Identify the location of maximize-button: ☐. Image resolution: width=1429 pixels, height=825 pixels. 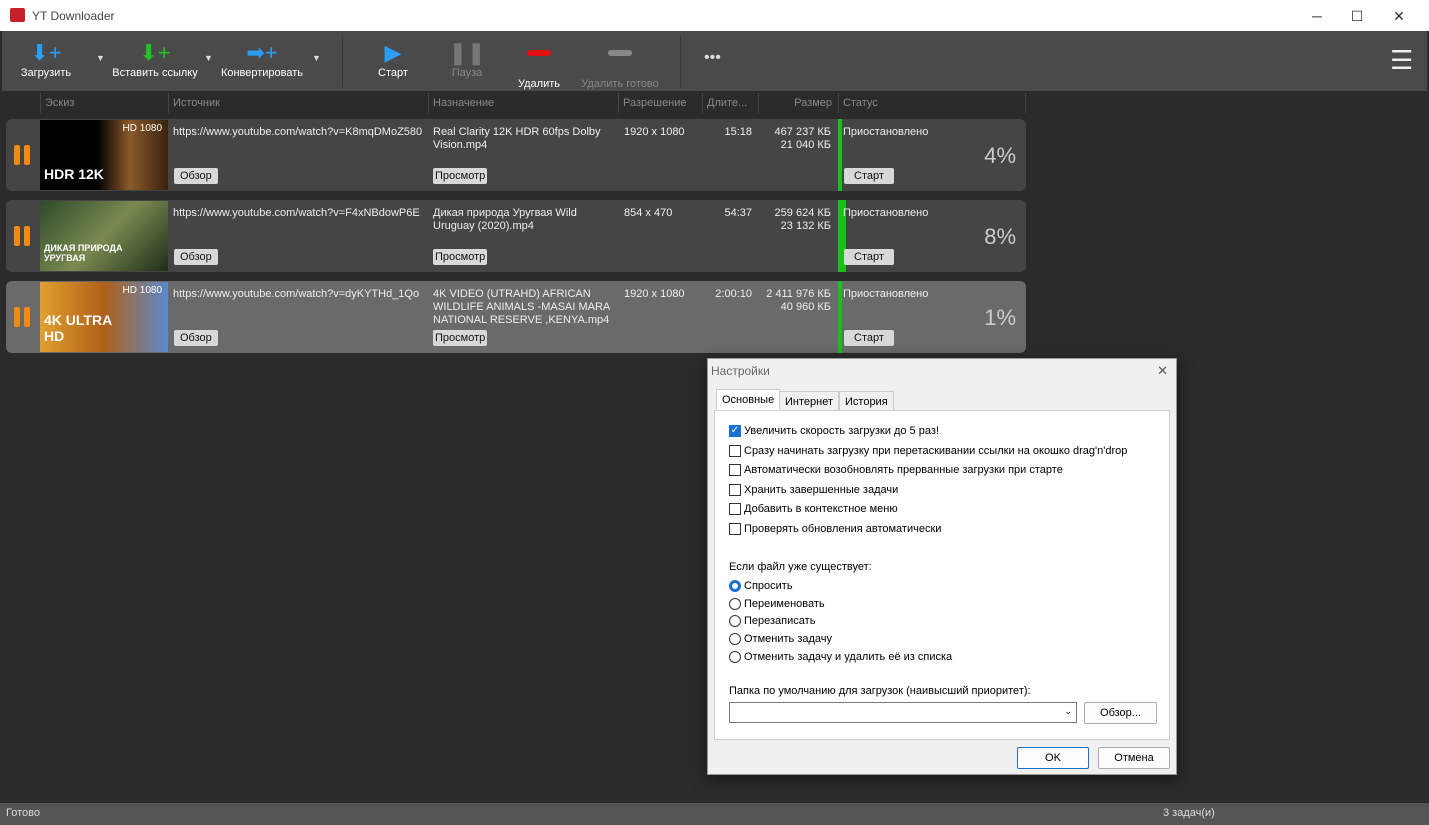
(1357, 16).